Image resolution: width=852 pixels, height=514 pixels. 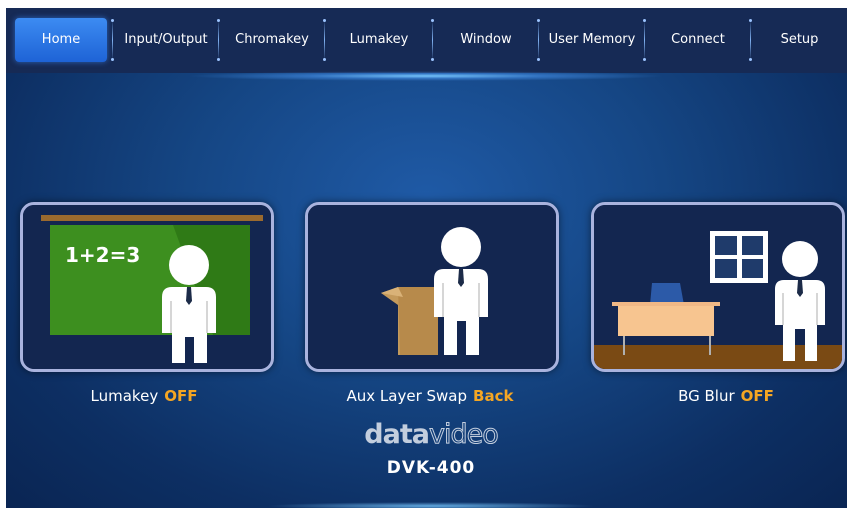 What do you see at coordinates (757, 396) in the screenshot?
I see `bg-blur-state: OFF` at bounding box center [757, 396].